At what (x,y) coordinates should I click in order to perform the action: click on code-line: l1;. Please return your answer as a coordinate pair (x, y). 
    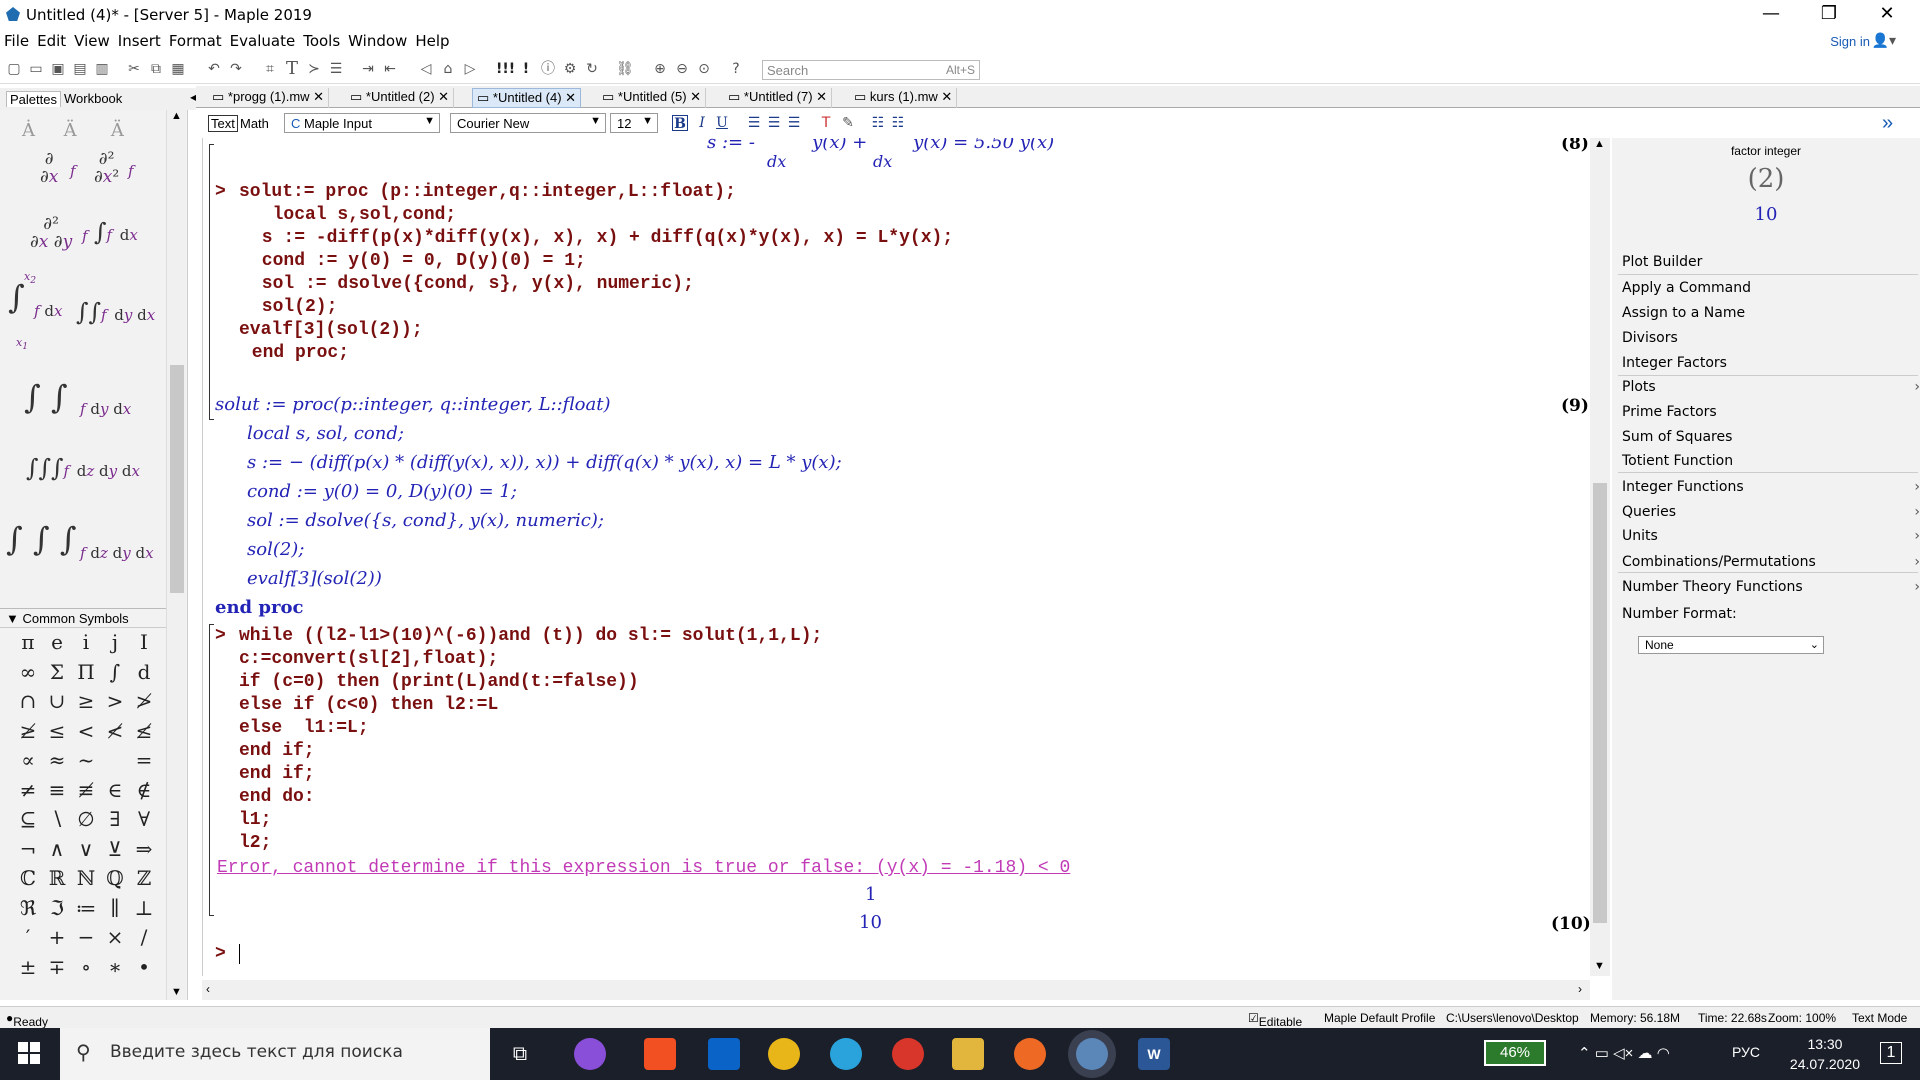
    Looking at the image, I should click on (255, 820).